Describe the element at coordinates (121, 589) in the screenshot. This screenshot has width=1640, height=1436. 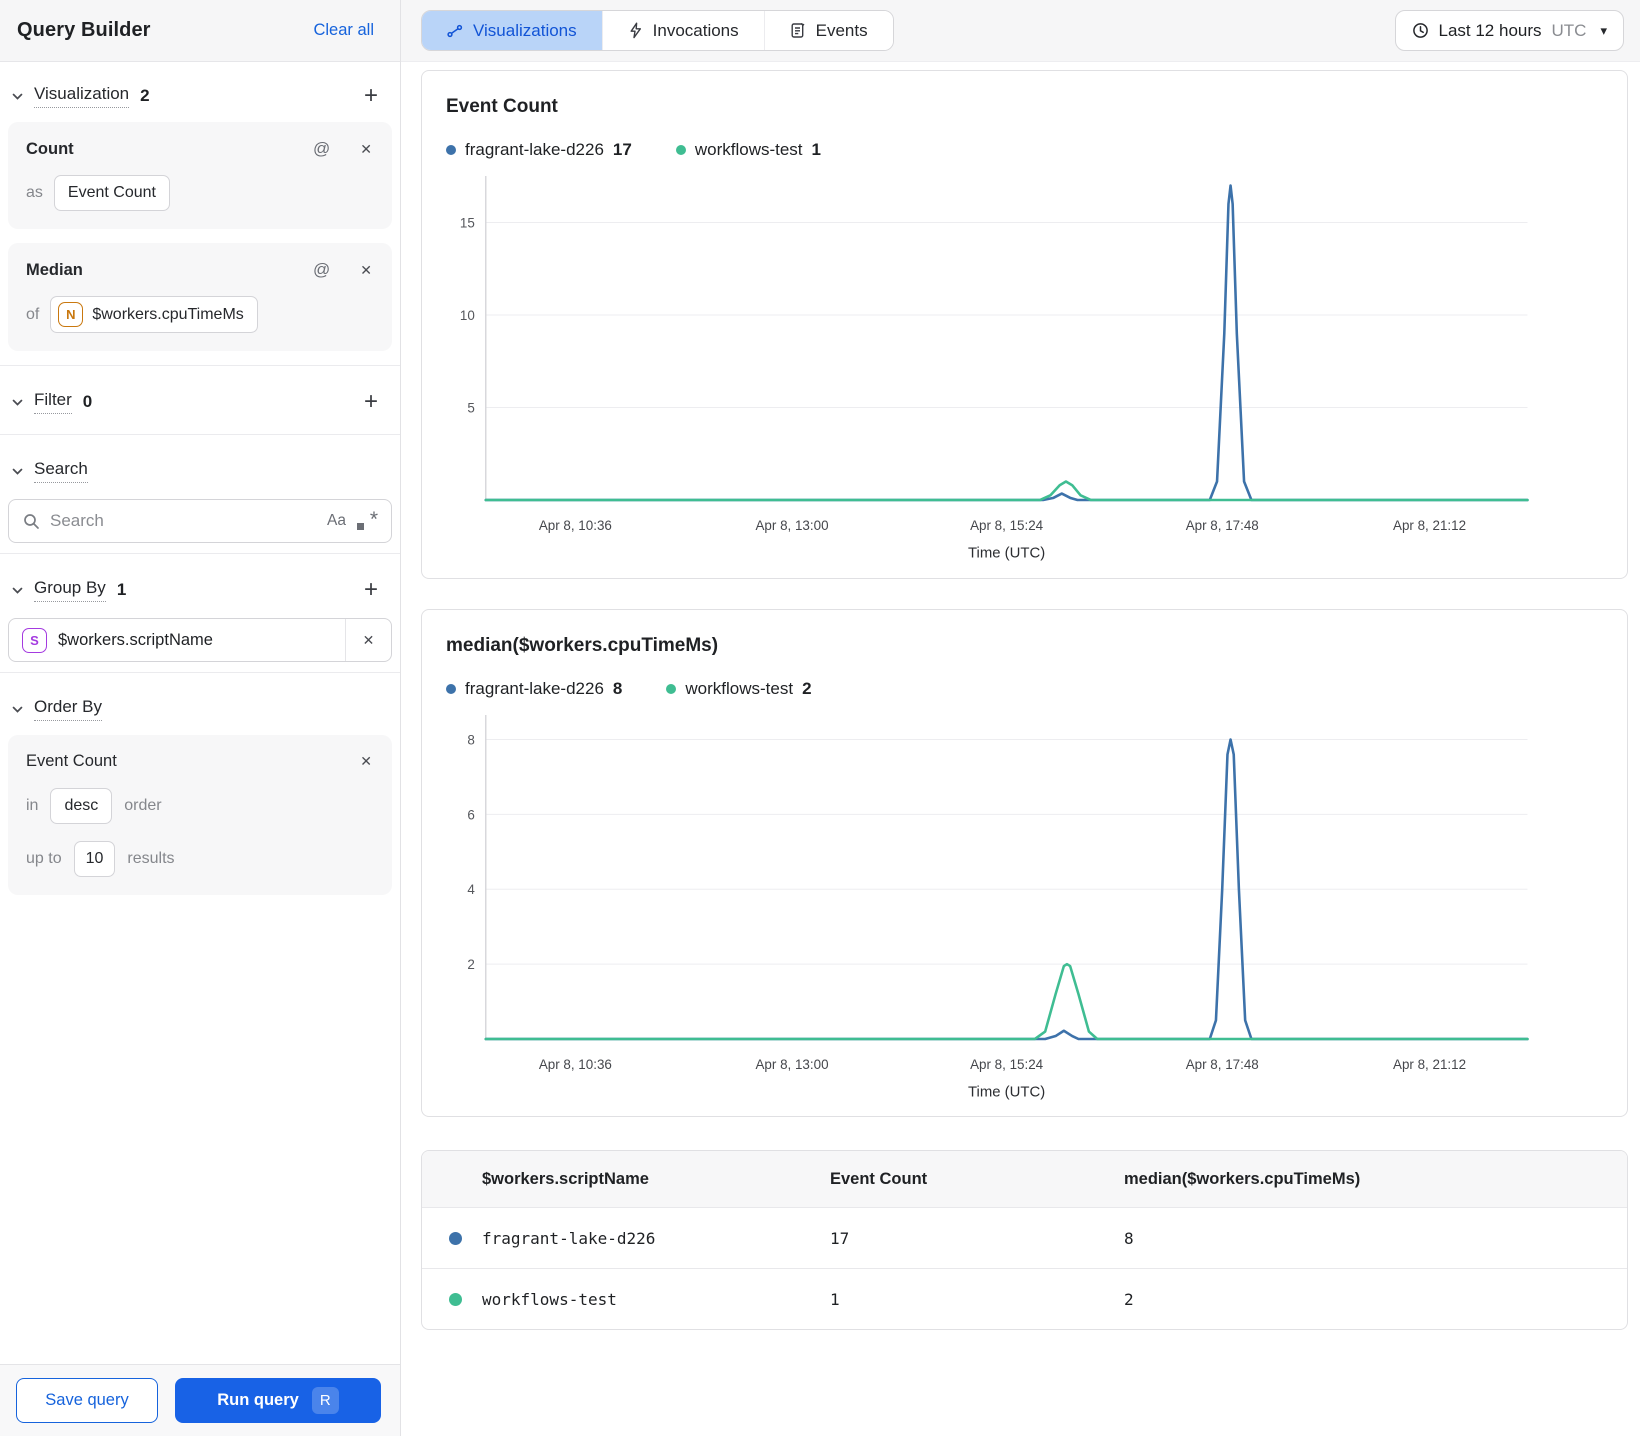
I see `group-by-count: 1` at that location.